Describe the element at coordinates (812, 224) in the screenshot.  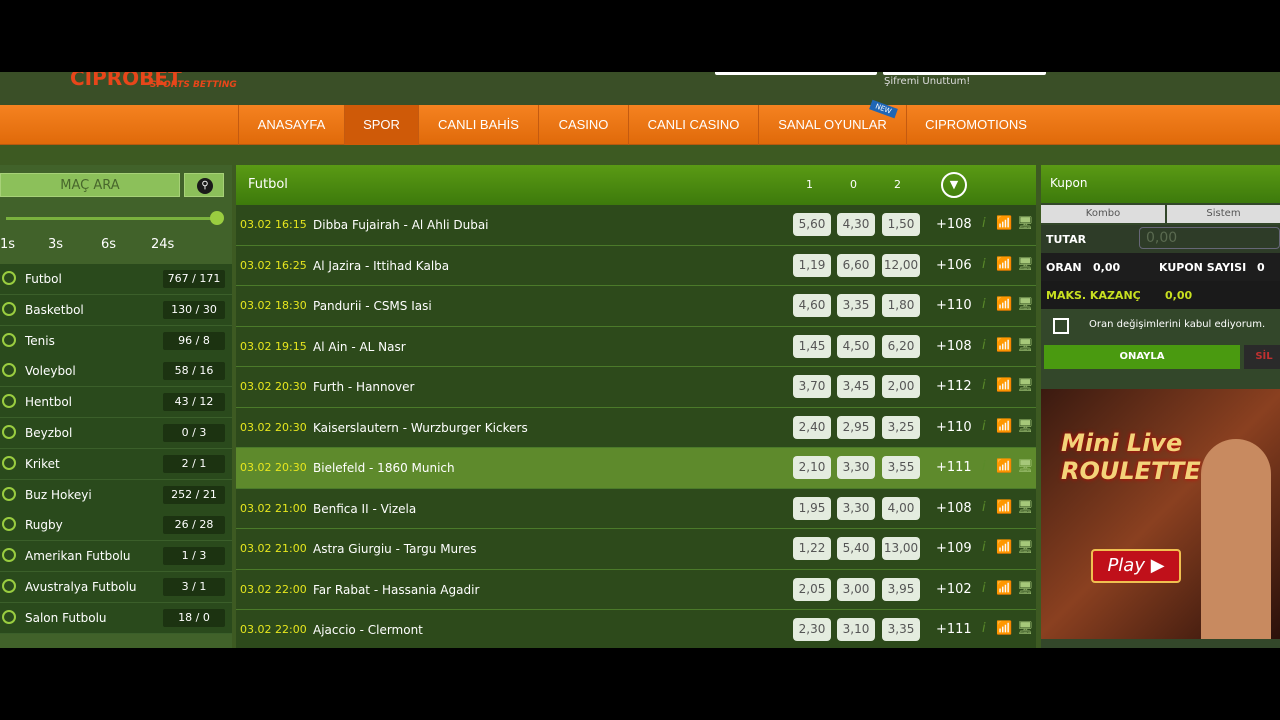
I see `odds-button: 5,60` at that location.